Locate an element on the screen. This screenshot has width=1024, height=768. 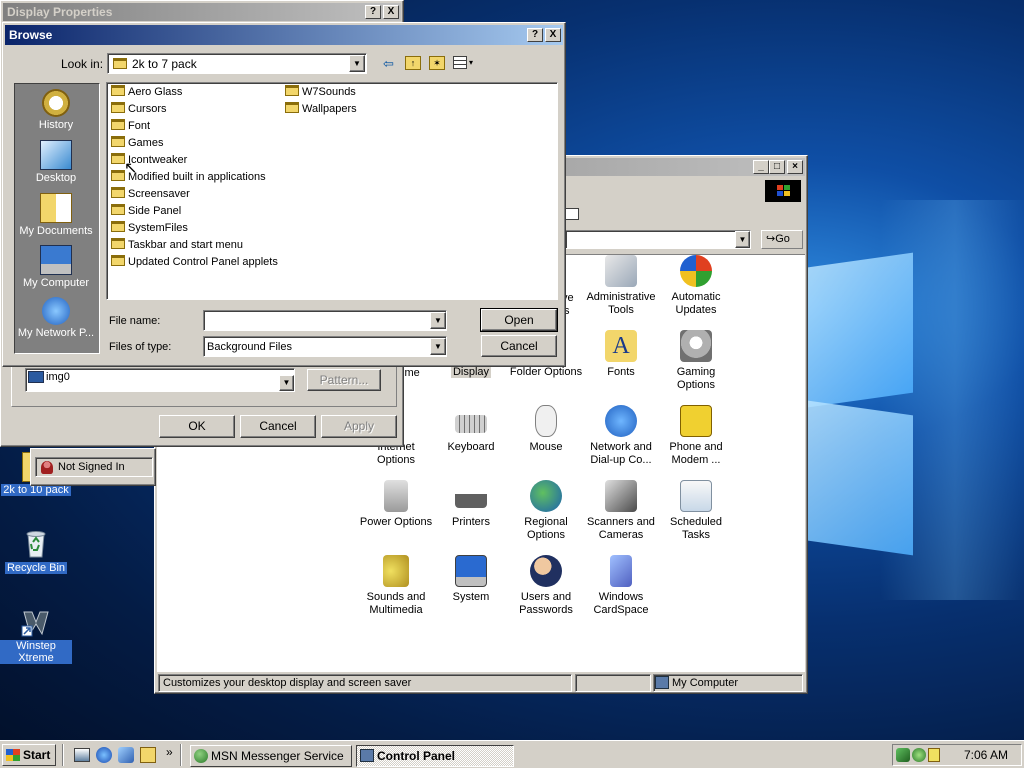
windows-start-icon is located at coordinates (13, 755).